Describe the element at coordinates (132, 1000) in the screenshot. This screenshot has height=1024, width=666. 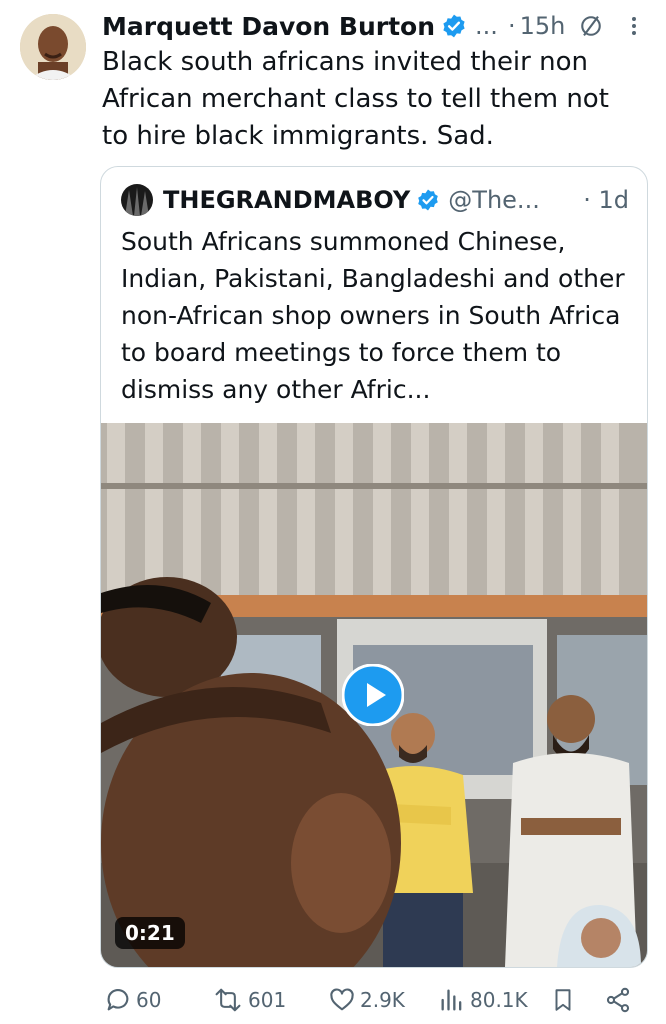
I see `reply-button: 60` at that location.